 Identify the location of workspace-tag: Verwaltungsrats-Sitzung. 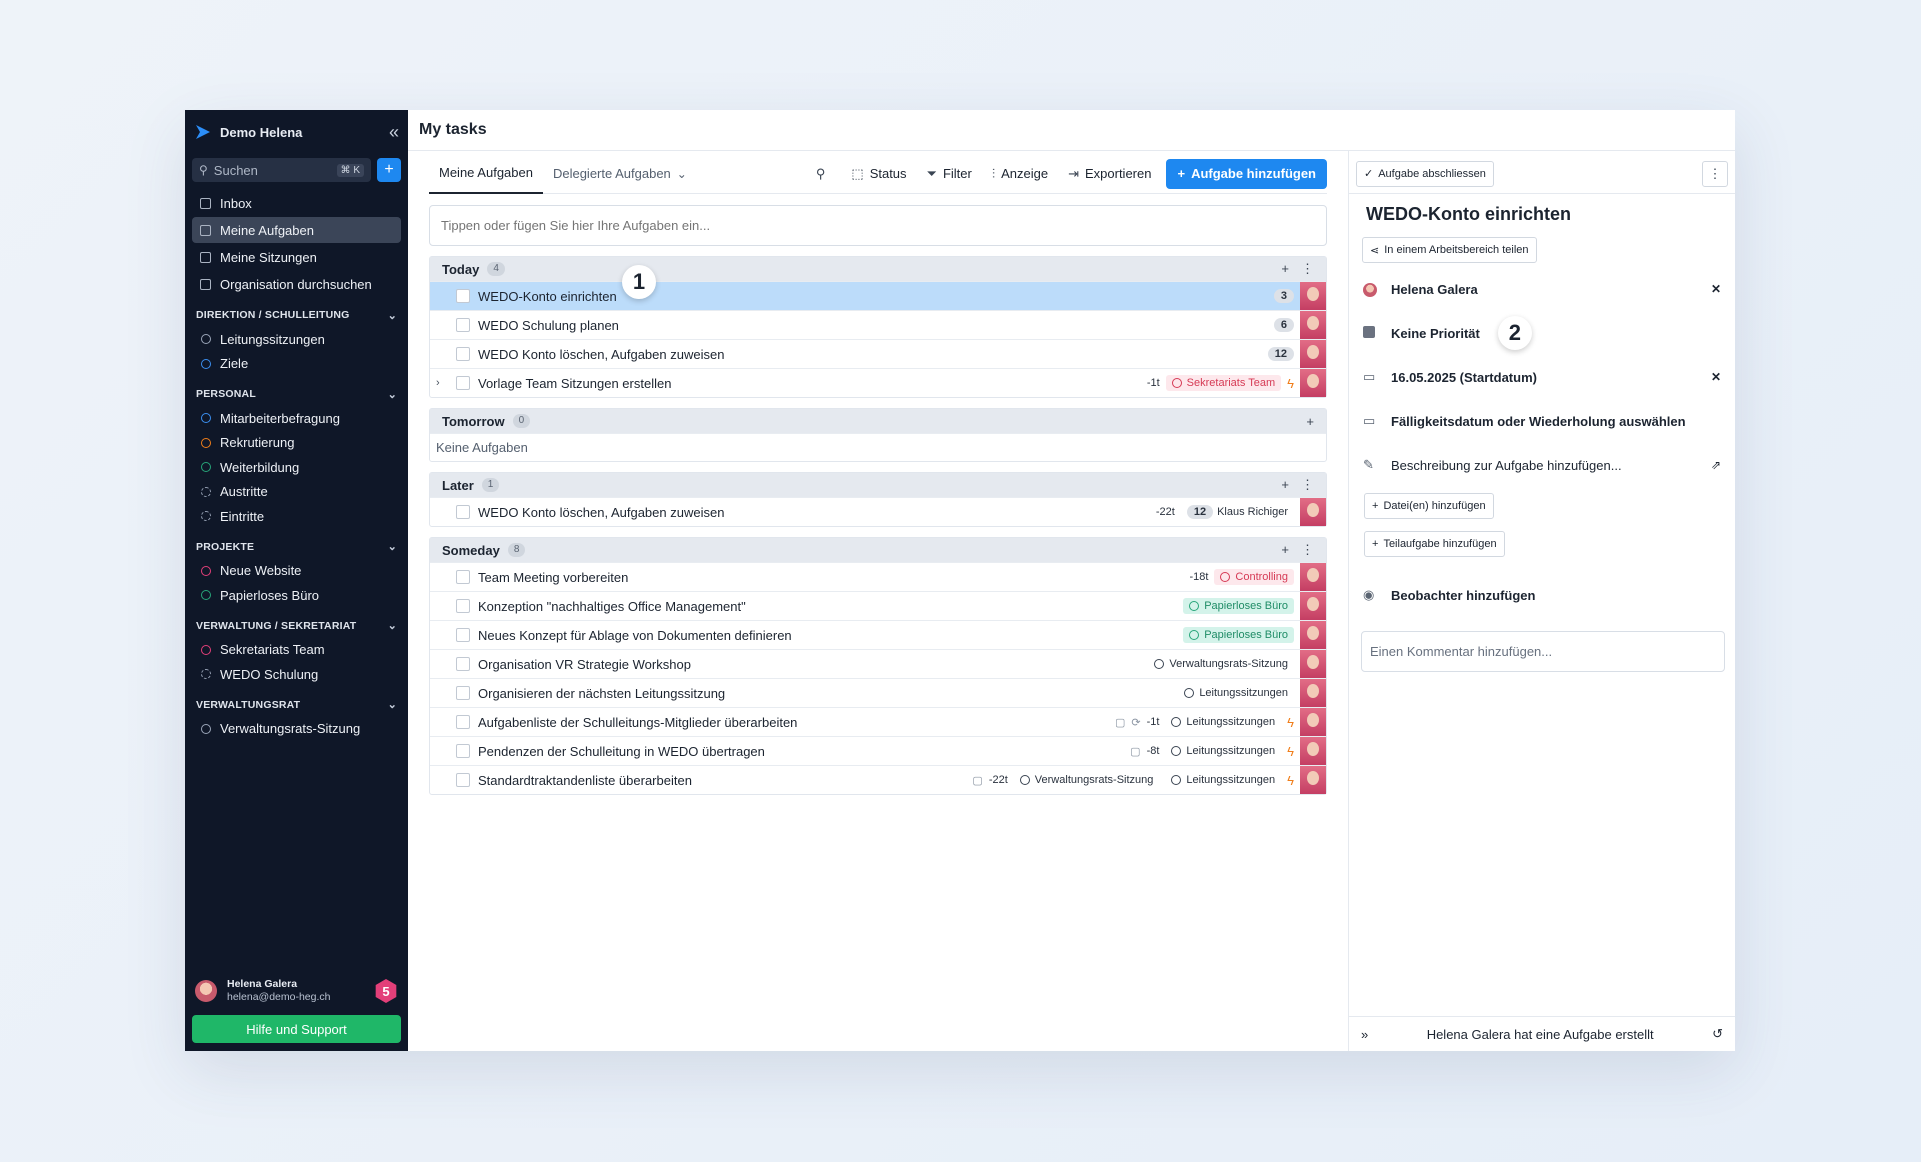
(1086, 780).